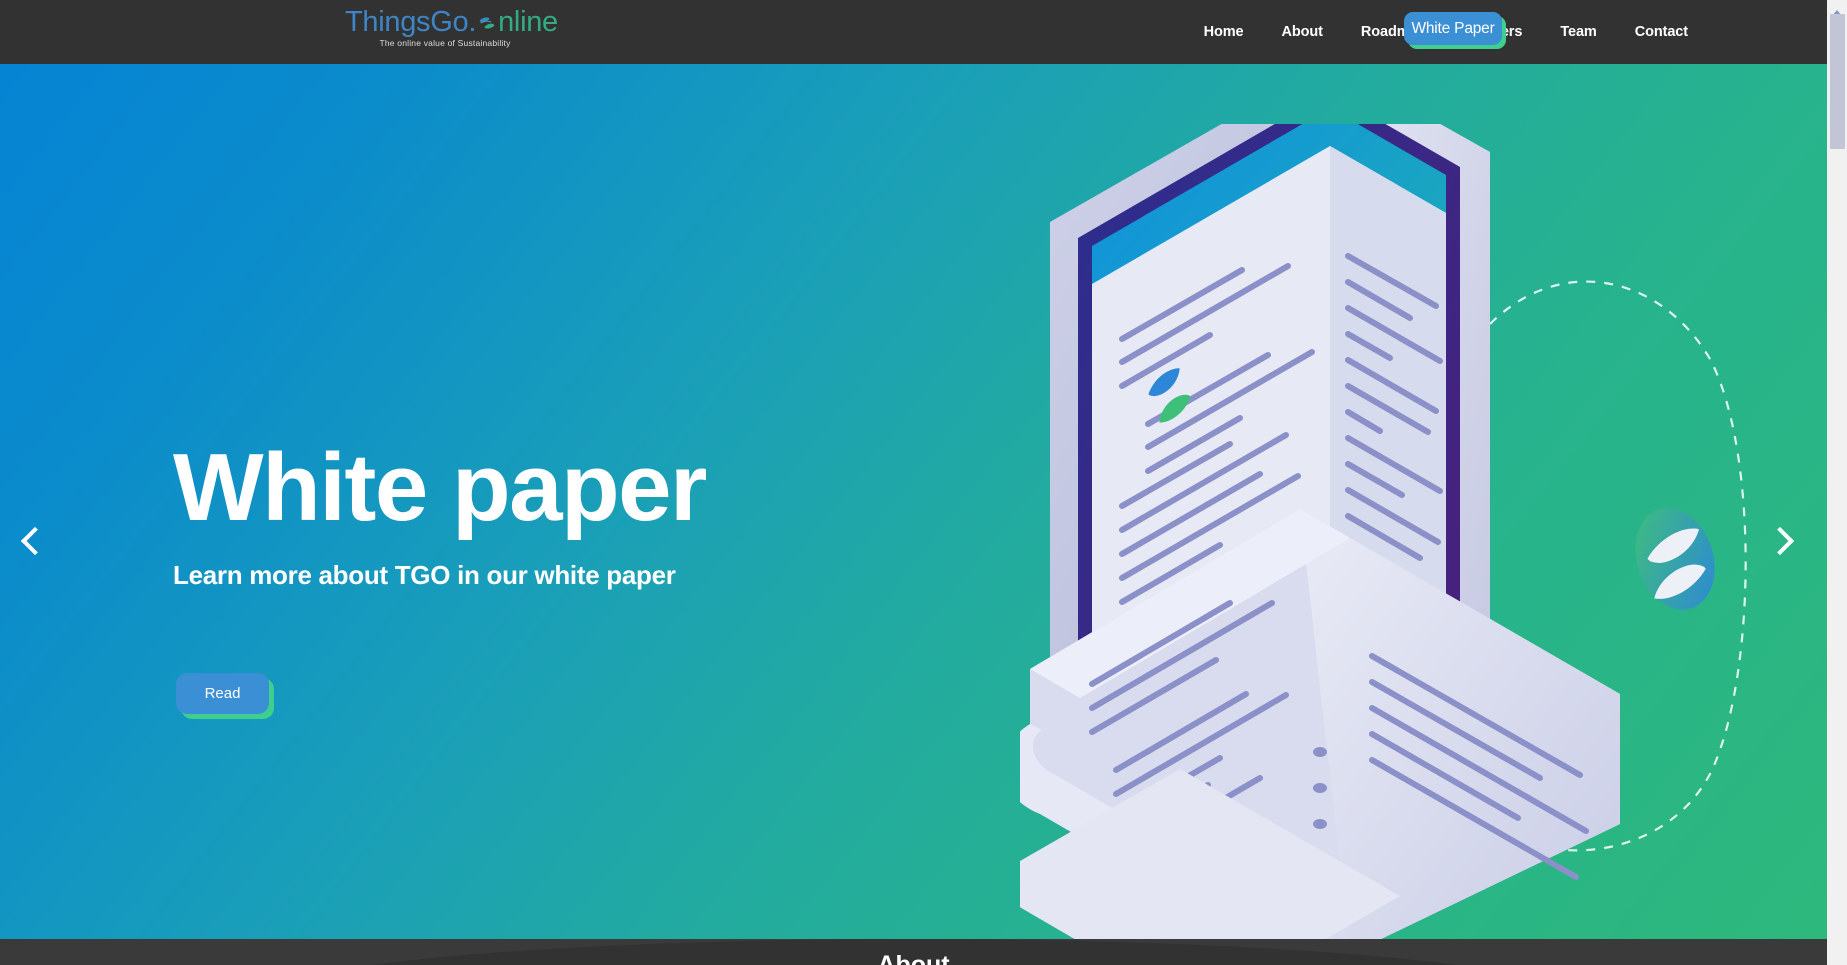 The width and height of the screenshot is (1847, 965). What do you see at coordinates (1224, 32) in the screenshot?
I see `nav-item-home: Home` at bounding box center [1224, 32].